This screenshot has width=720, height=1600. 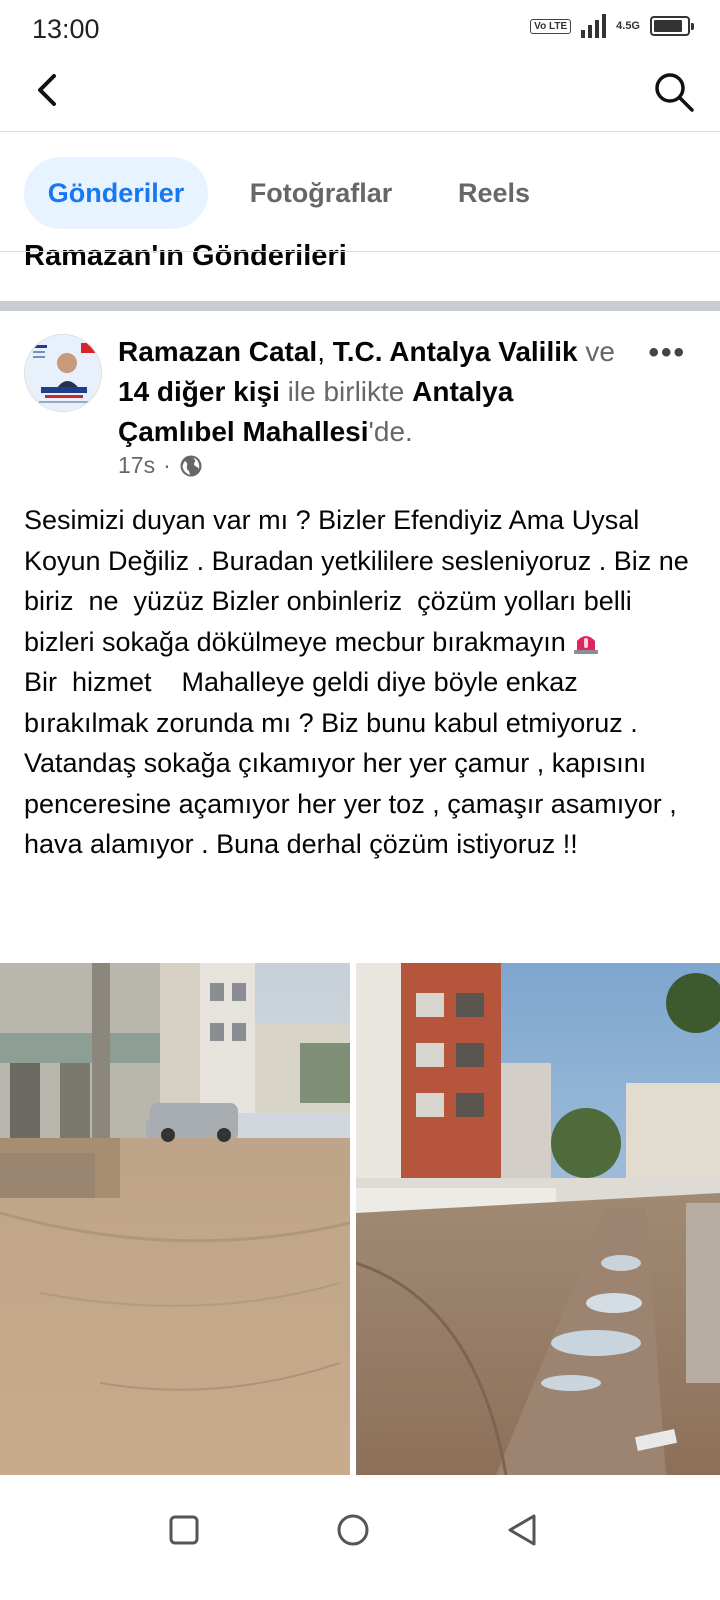 I want to click on avatar-image, so click(x=63, y=373).